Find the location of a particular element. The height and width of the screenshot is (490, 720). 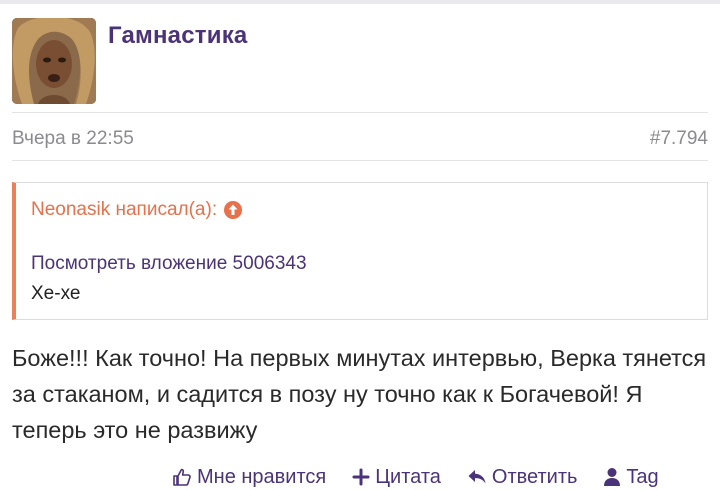

thumbs-up-icon is located at coordinates (182, 477).